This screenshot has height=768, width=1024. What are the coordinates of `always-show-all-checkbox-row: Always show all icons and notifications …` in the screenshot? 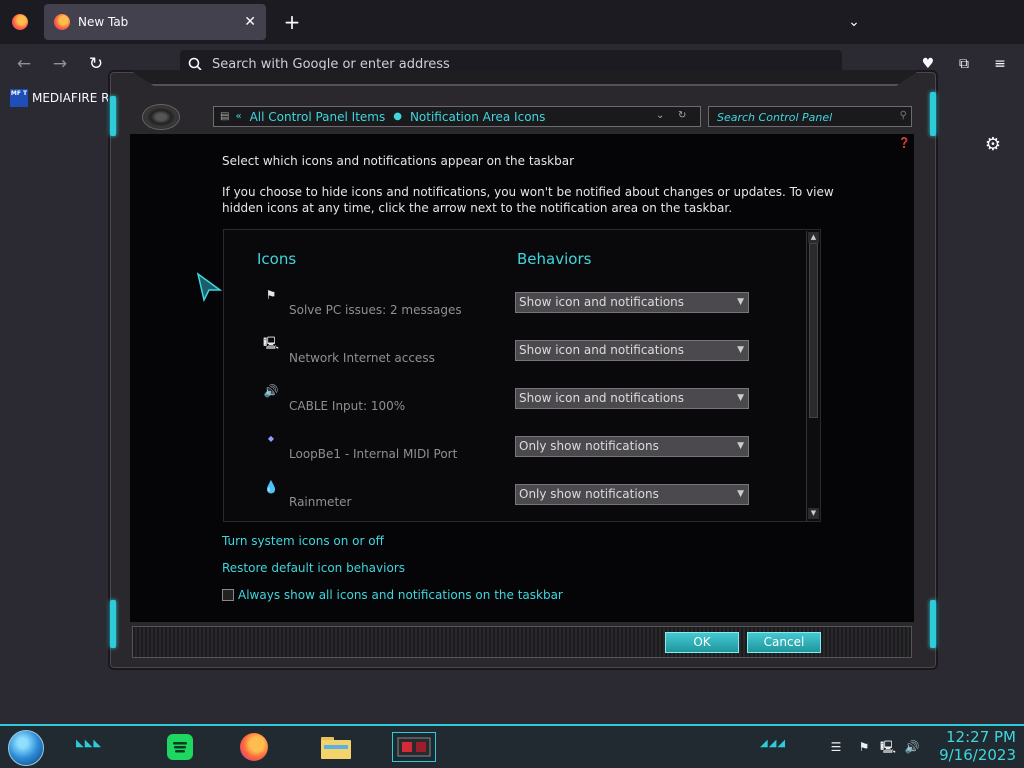 It's located at (392, 595).